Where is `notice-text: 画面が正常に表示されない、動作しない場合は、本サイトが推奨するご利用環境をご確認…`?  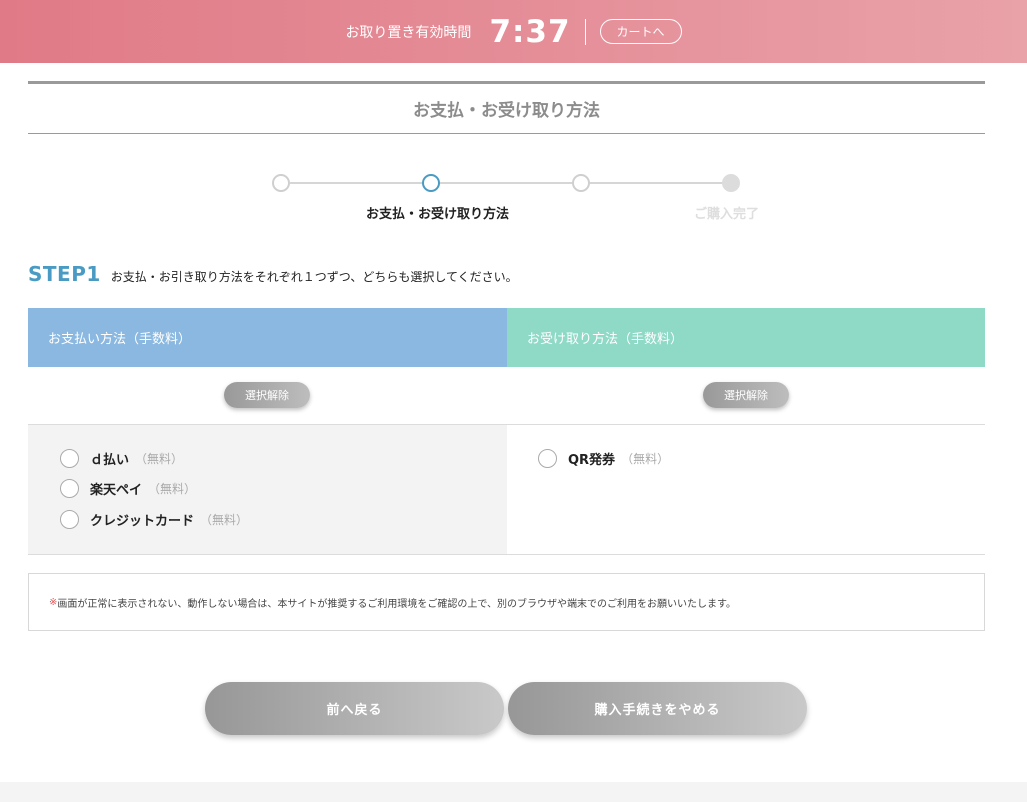 notice-text: 画面が正常に表示されない、動作しない場合は、本サイトが推奨するご利用環境をご確認… is located at coordinates (396, 604).